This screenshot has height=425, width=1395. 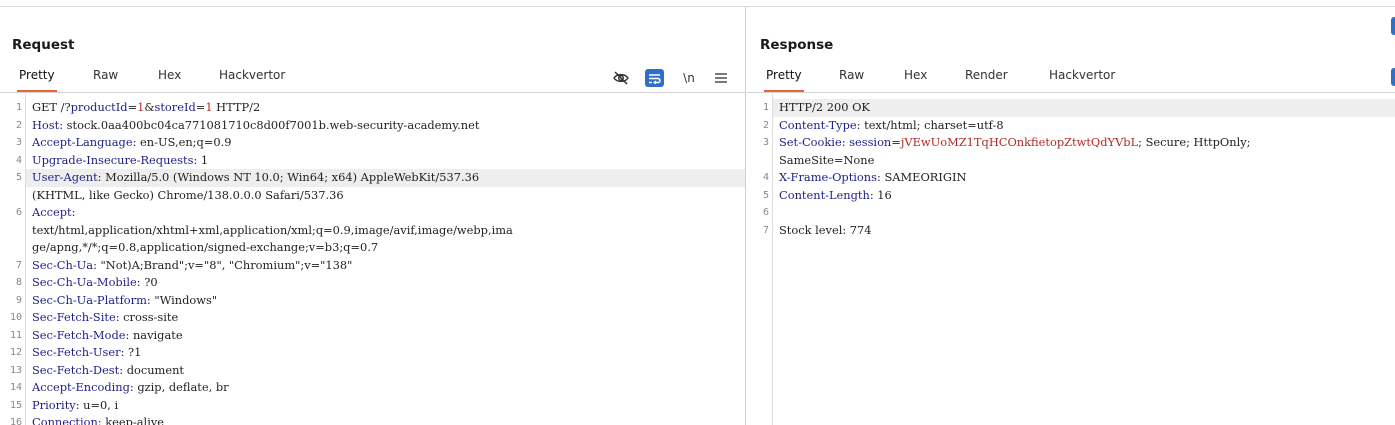 What do you see at coordinates (1084, 126) in the screenshot?
I see `response-line: Content-Type: text/html; charset=utf-8` at bounding box center [1084, 126].